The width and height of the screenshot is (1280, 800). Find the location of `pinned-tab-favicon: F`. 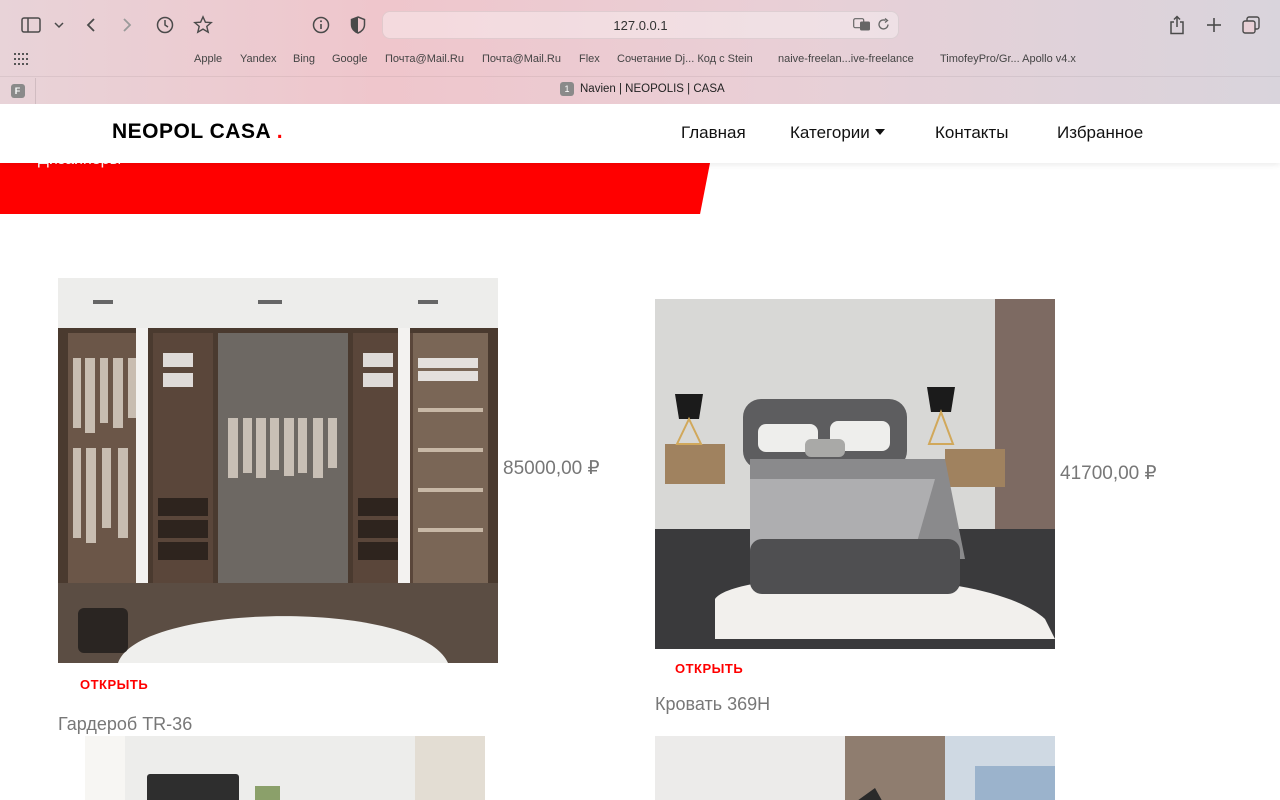

pinned-tab-favicon: F is located at coordinates (17, 91).